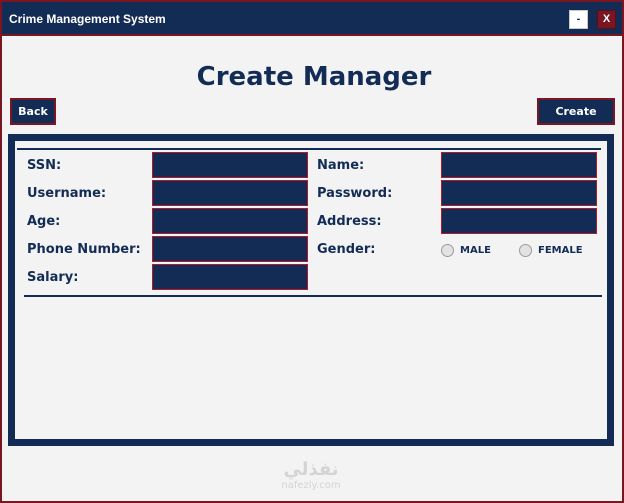 The image size is (624, 503). What do you see at coordinates (576, 111) in the screenshot?
I see `create-button: Create` at bounding box center [576, 111].